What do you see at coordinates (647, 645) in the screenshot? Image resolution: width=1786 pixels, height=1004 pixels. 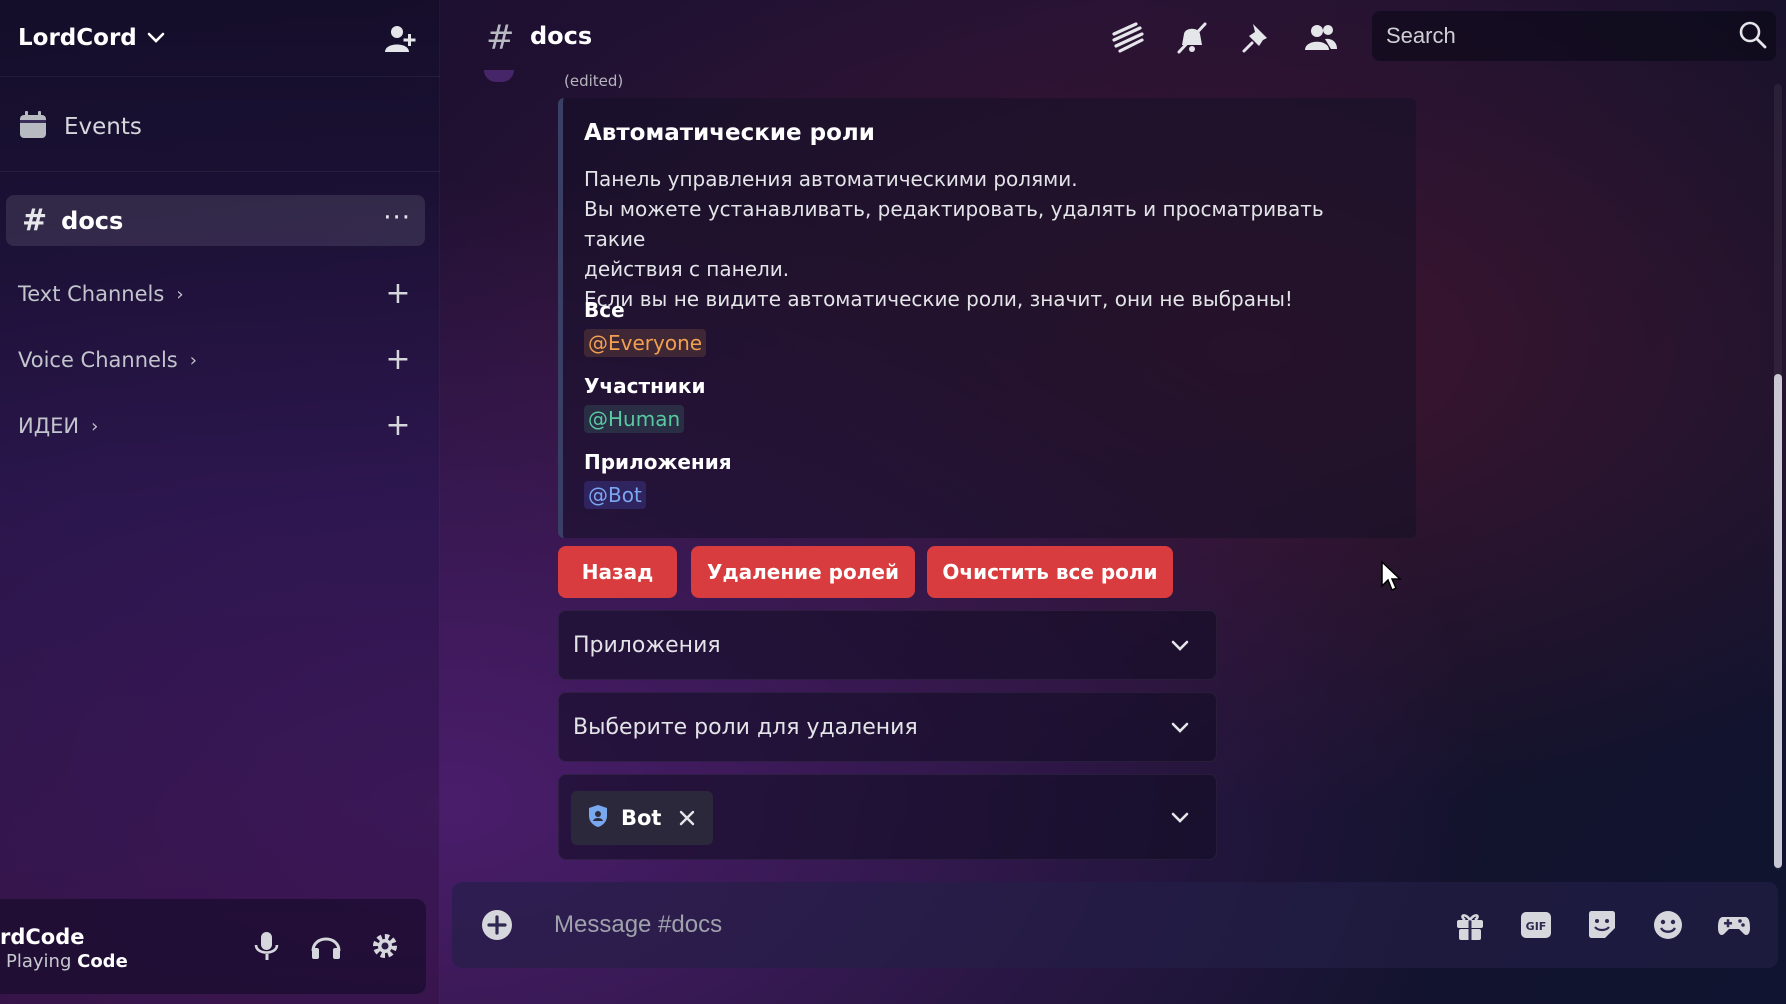 I see `select-value: Приложения` at bounding box center [647, 645].